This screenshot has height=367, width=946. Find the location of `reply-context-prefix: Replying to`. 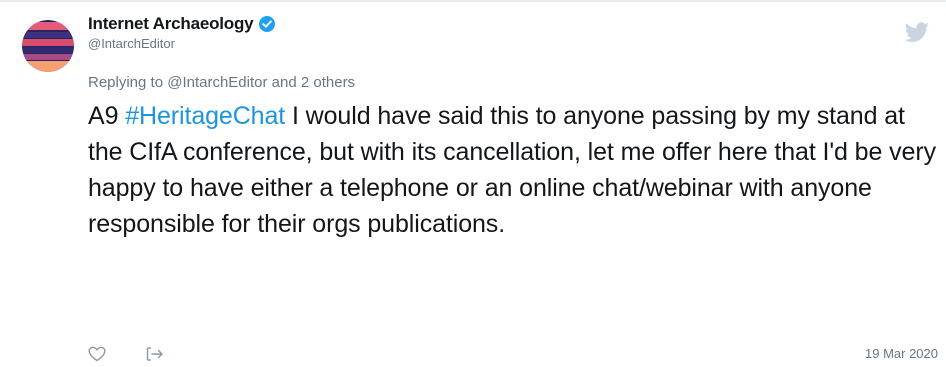

reply-context-prefix: Replying to is located at coordinates (128, 82).